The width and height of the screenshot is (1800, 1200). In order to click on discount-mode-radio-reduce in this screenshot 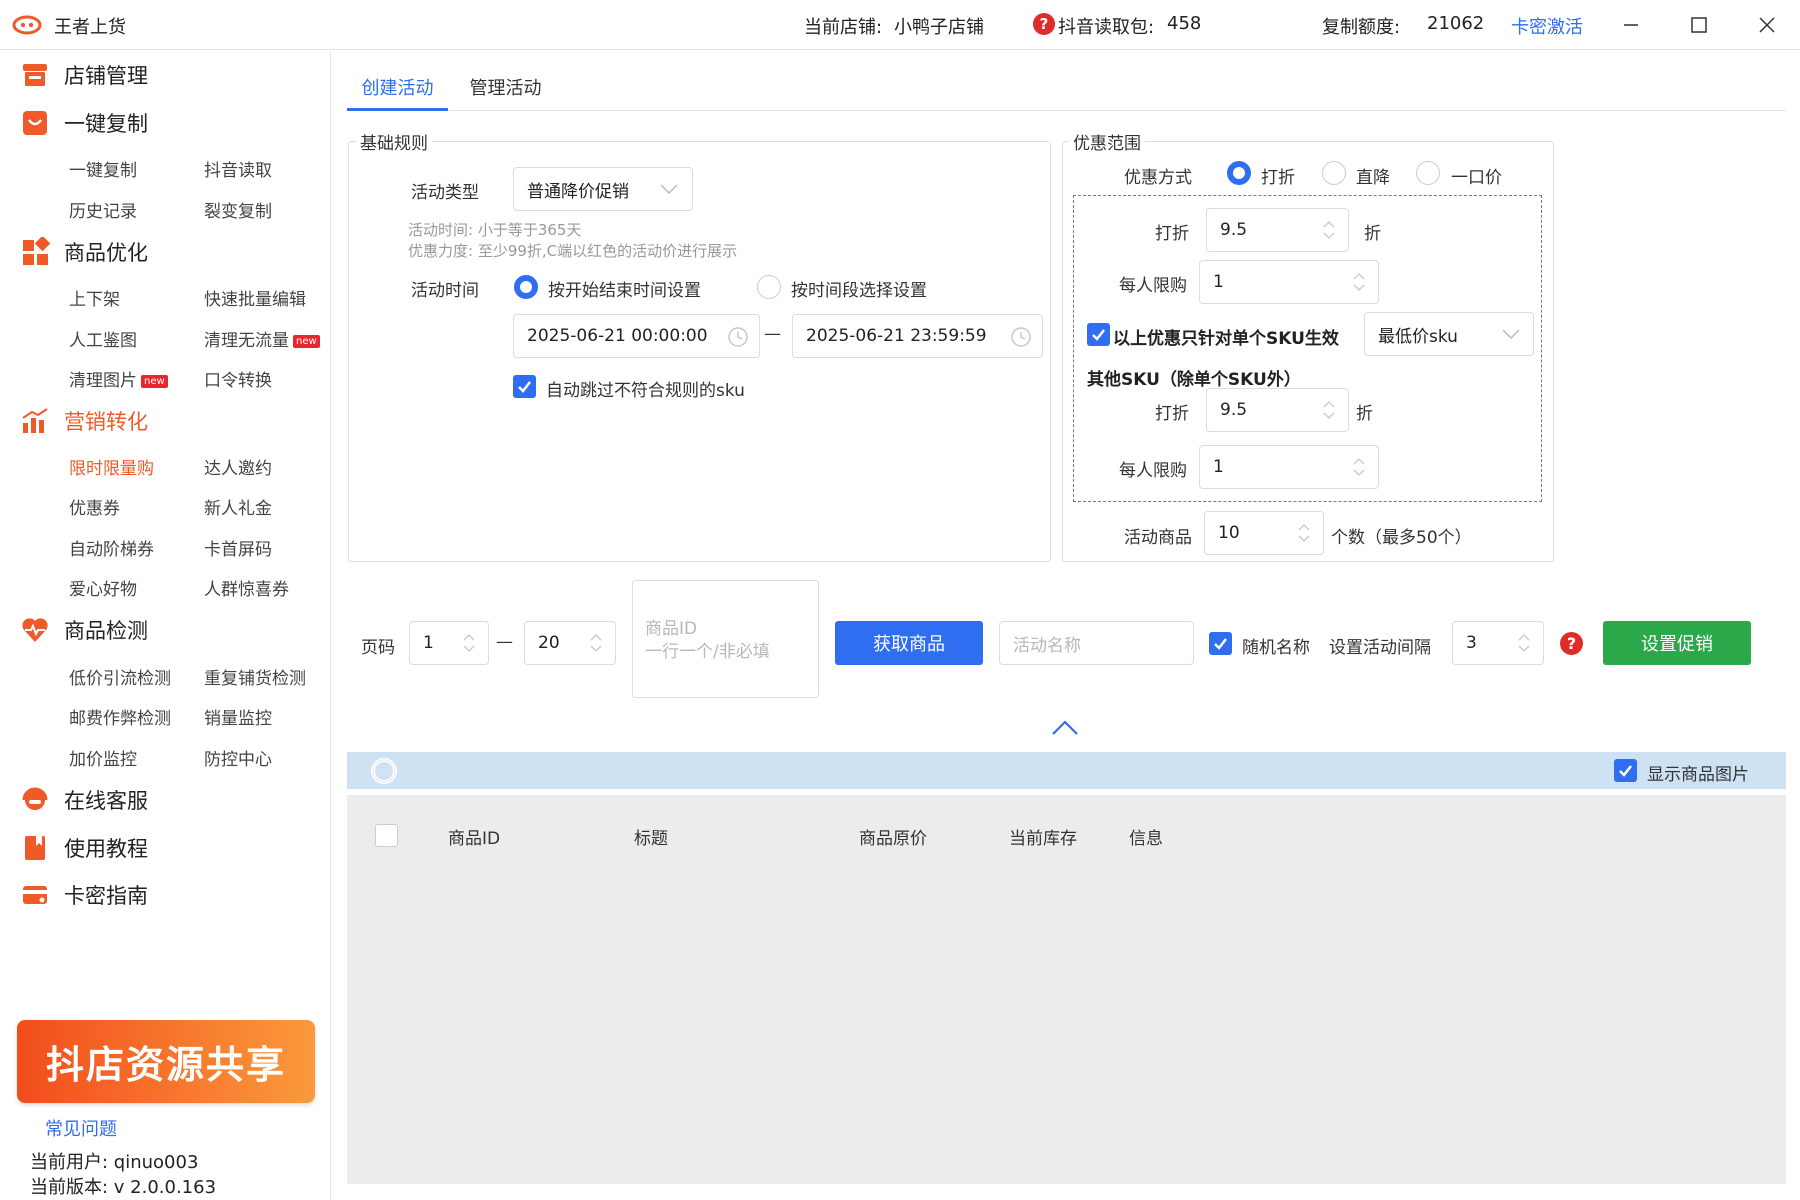, I will do `click(1334, 173)`.